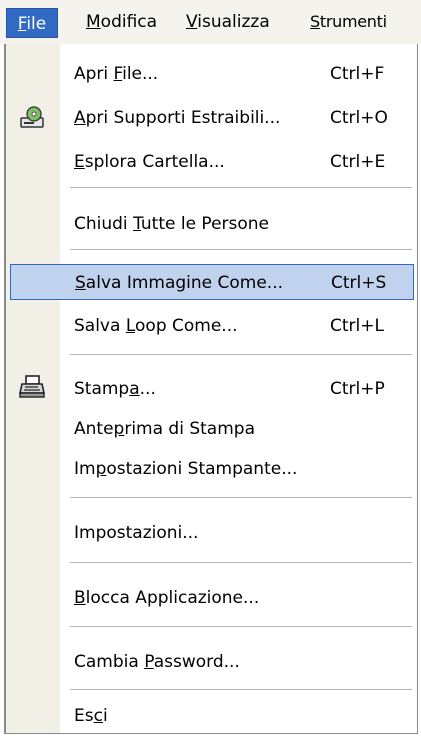 This screenshot has height=736, width=421. Describe the element at coordinates (32, 117) in the screenshot. I see `disc-drive-icon` at that location.